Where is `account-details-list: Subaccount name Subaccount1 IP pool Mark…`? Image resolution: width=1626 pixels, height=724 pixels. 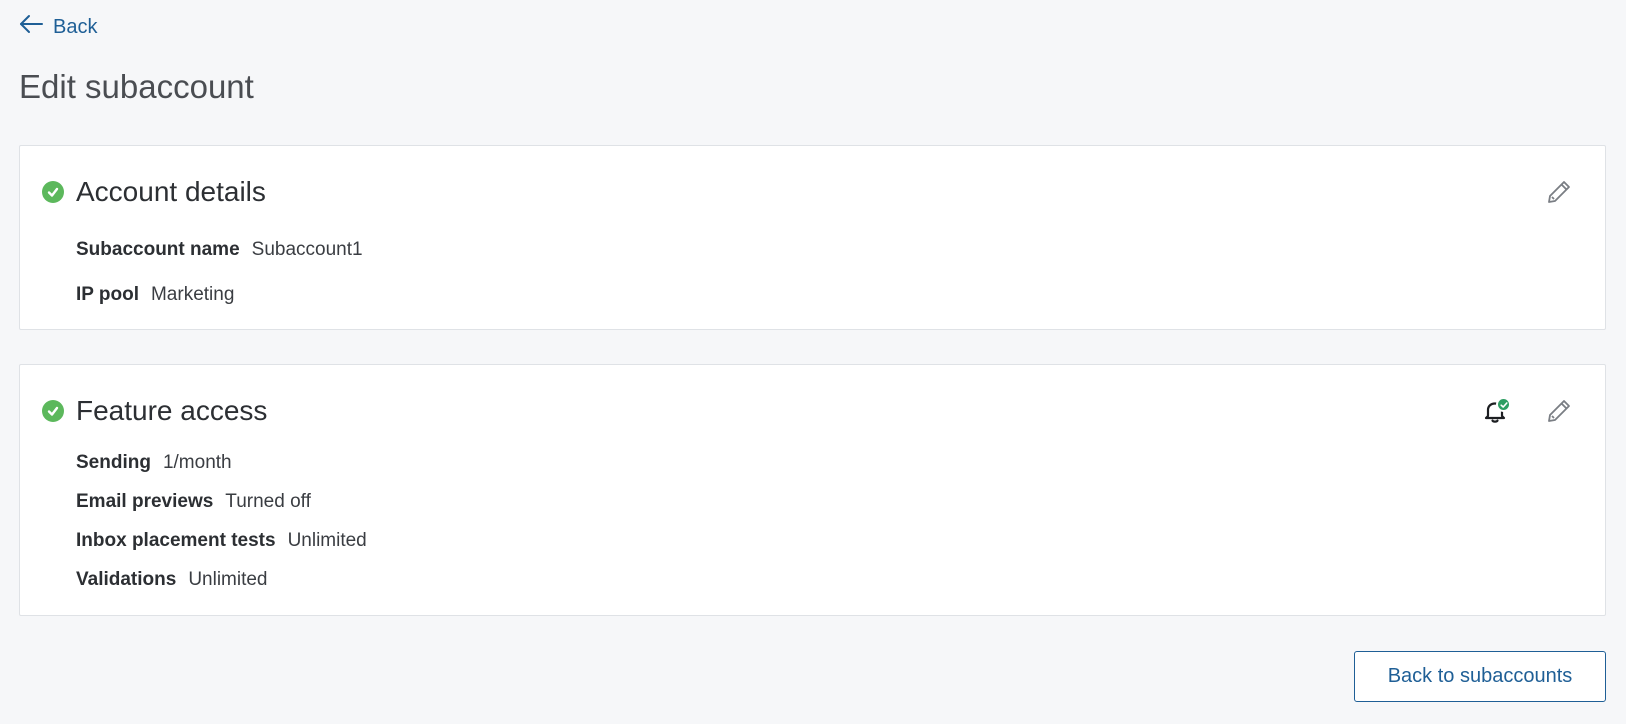 account-details-list: Subaccount name Subaccount1 IP pool Mark… is located at coordinates (219, 283).